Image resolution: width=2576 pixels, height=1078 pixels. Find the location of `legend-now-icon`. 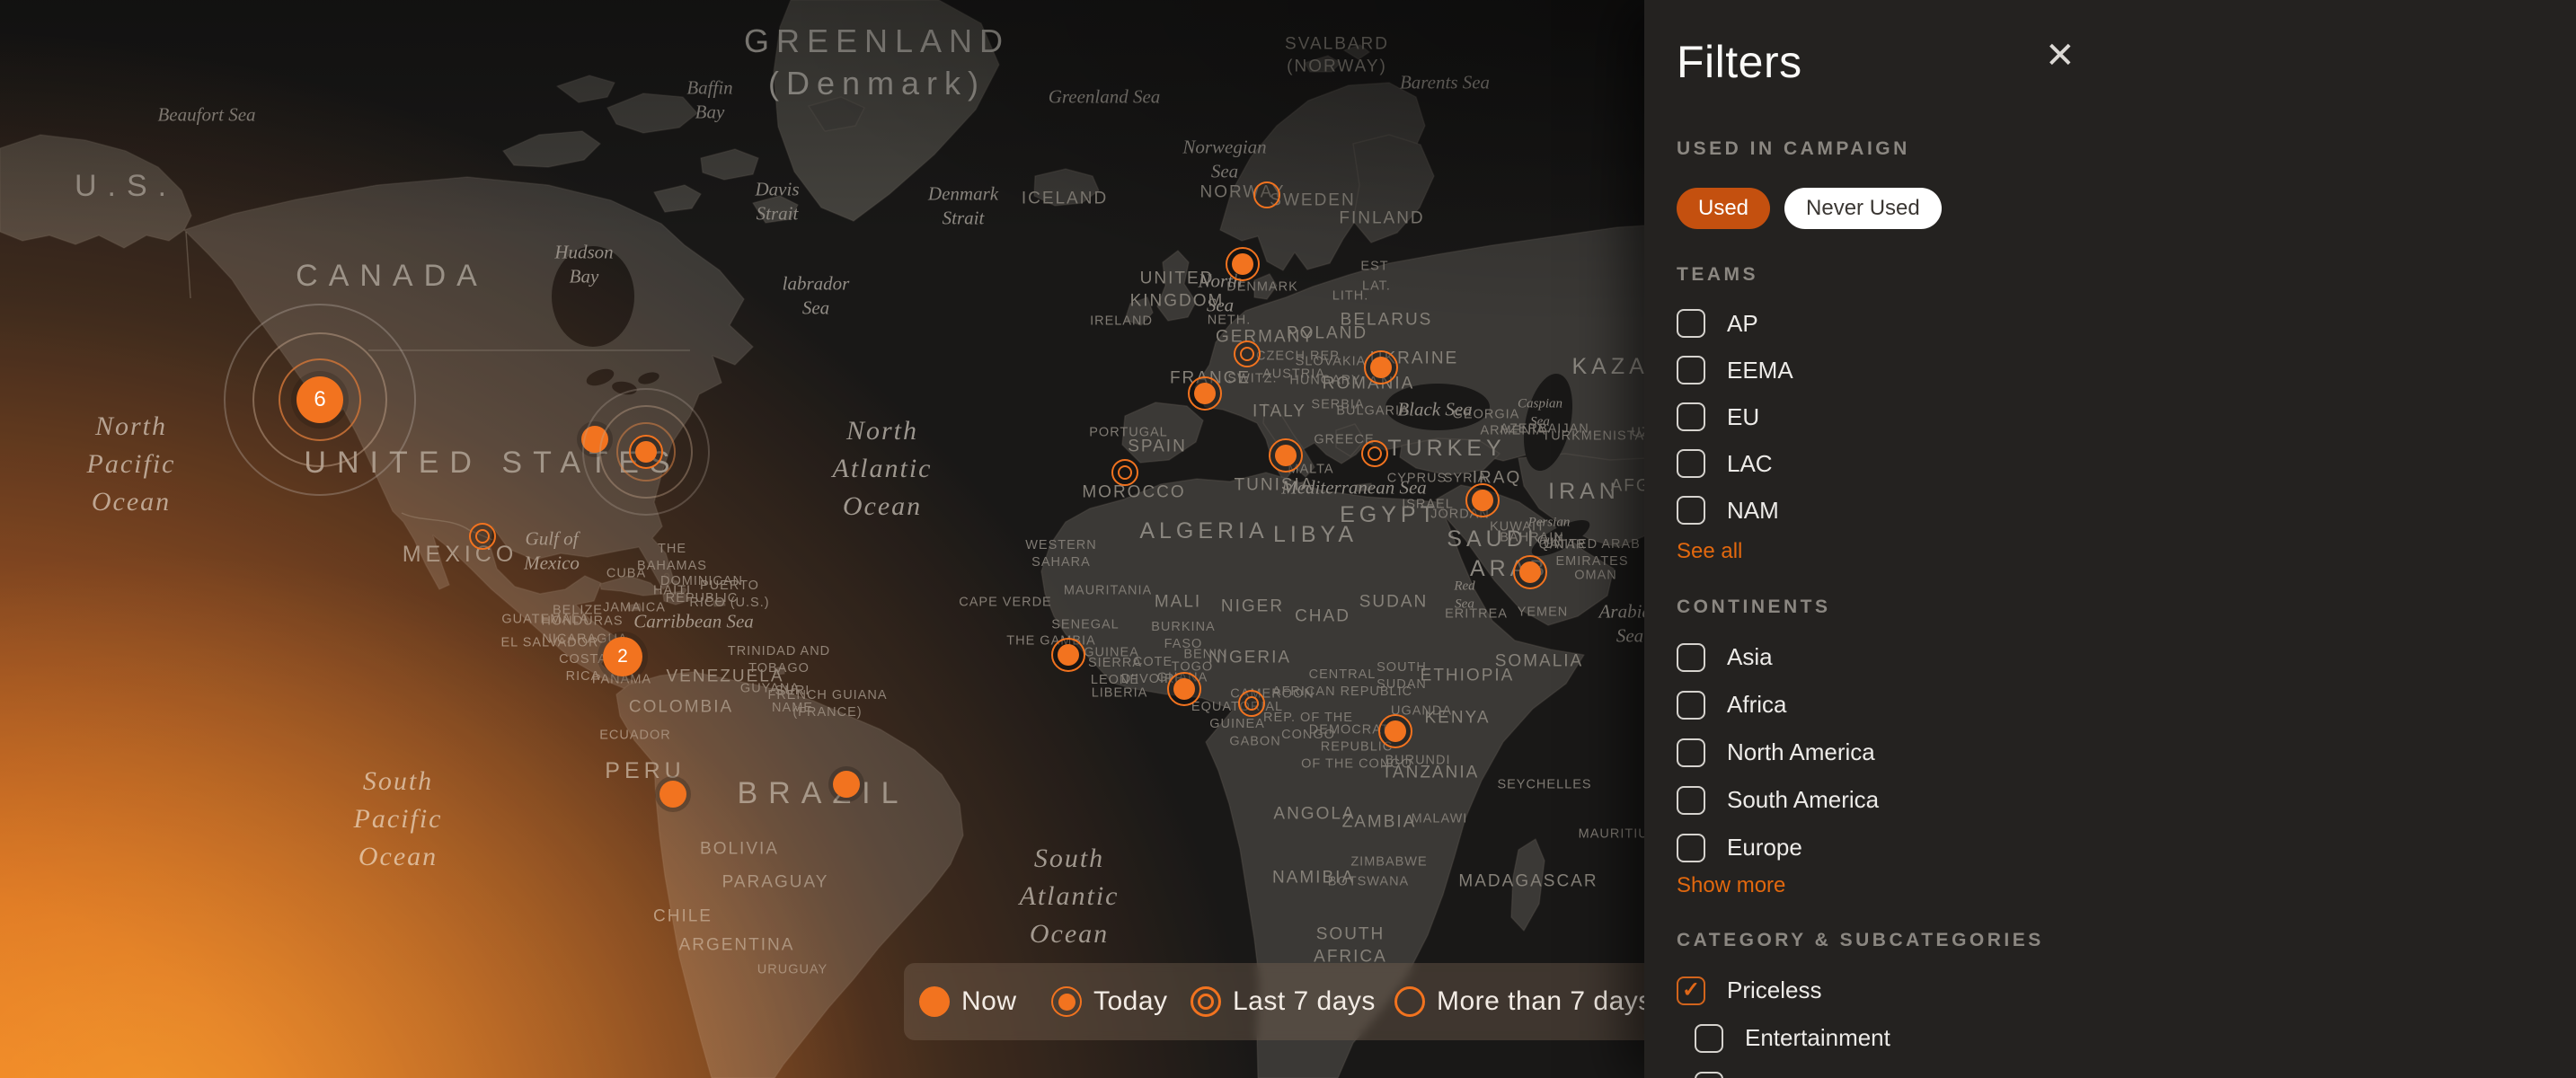

legend-now-icon is located at coordinates (934, 1002).